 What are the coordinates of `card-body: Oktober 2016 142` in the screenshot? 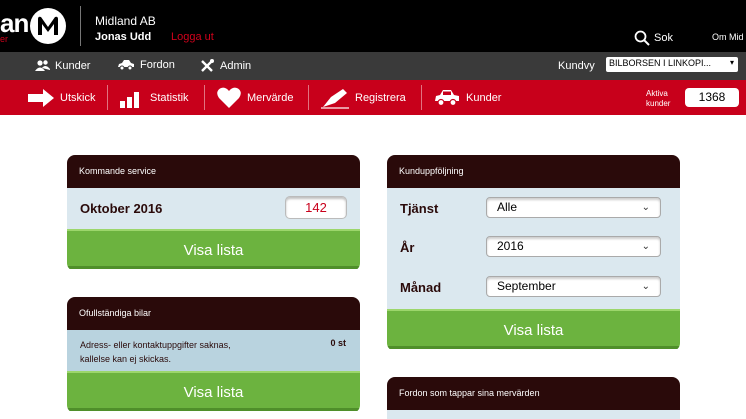 It's located at (213, 208).